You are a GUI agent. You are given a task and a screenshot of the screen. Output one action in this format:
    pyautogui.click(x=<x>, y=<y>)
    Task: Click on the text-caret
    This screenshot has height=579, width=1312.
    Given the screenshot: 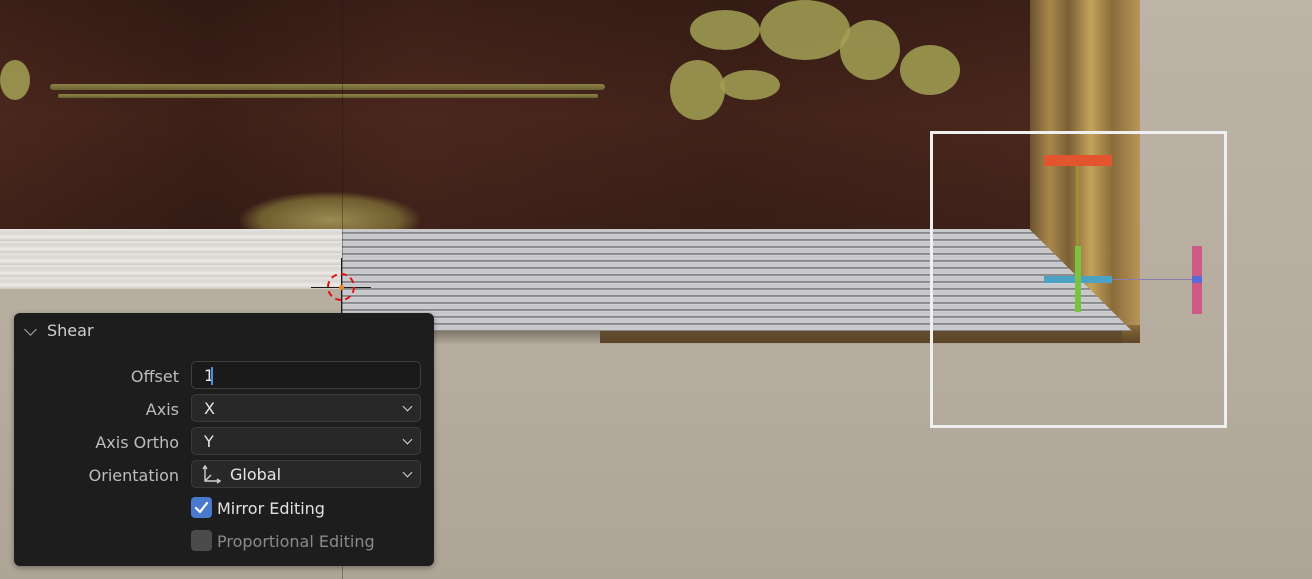 What is the action you would take?
    pyautogui.click(x=212, y=376)
    